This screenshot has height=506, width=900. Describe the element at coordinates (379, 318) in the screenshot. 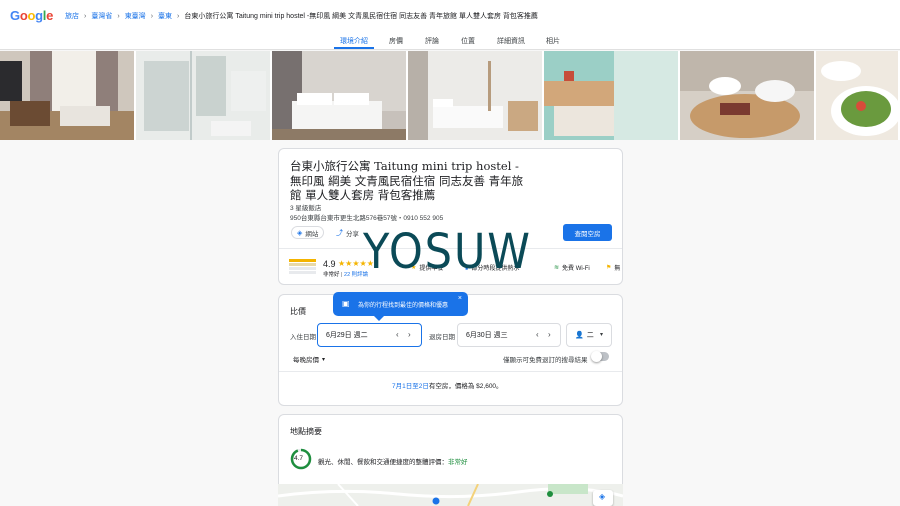

I see `tooltip-arrow` at that location.